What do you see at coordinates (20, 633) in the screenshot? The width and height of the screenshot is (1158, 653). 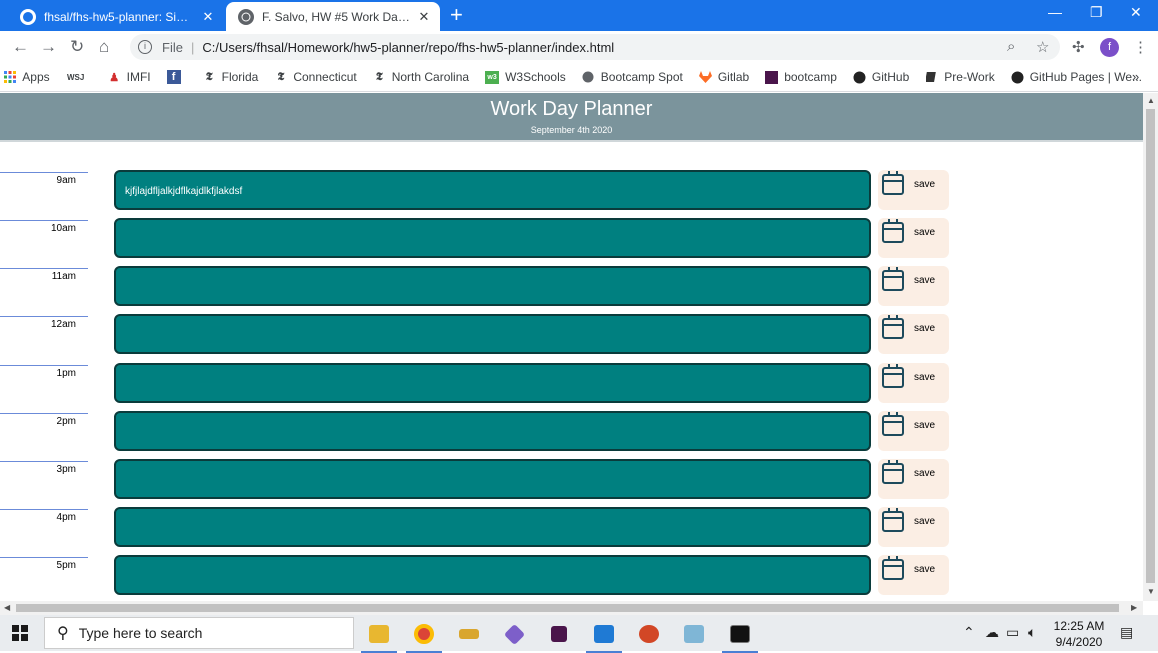 I see `windows-start-icon` at bounding box center [20, 633].